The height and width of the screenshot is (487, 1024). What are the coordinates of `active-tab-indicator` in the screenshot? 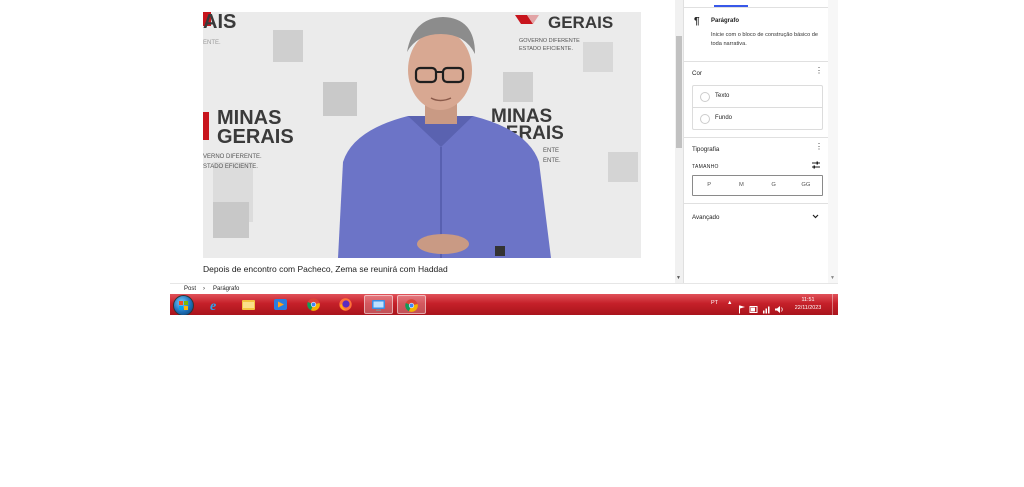 It's located at (731, 6).